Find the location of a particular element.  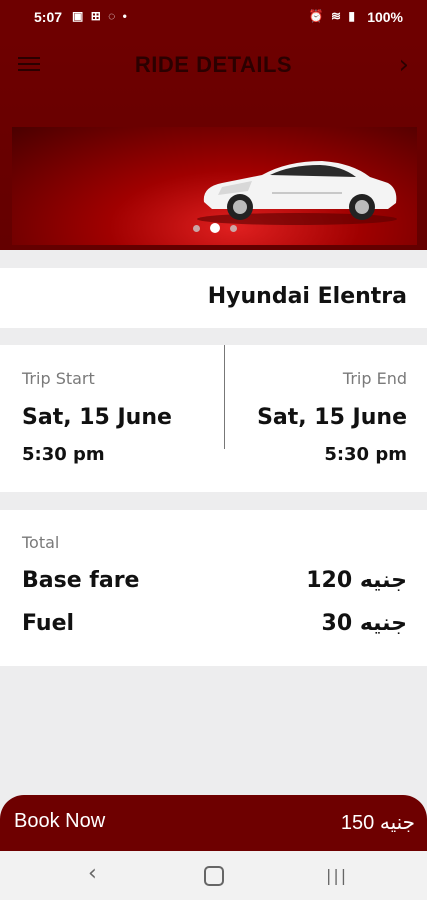

fare-row: Base fare 120 جنيه is located at coordinates (214, 583).